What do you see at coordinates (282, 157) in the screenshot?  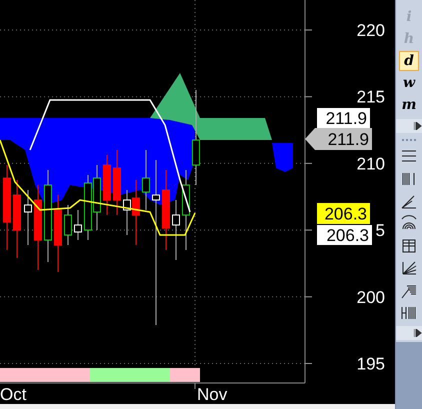 I see `cloud-area` at bounding box center [282, 157].